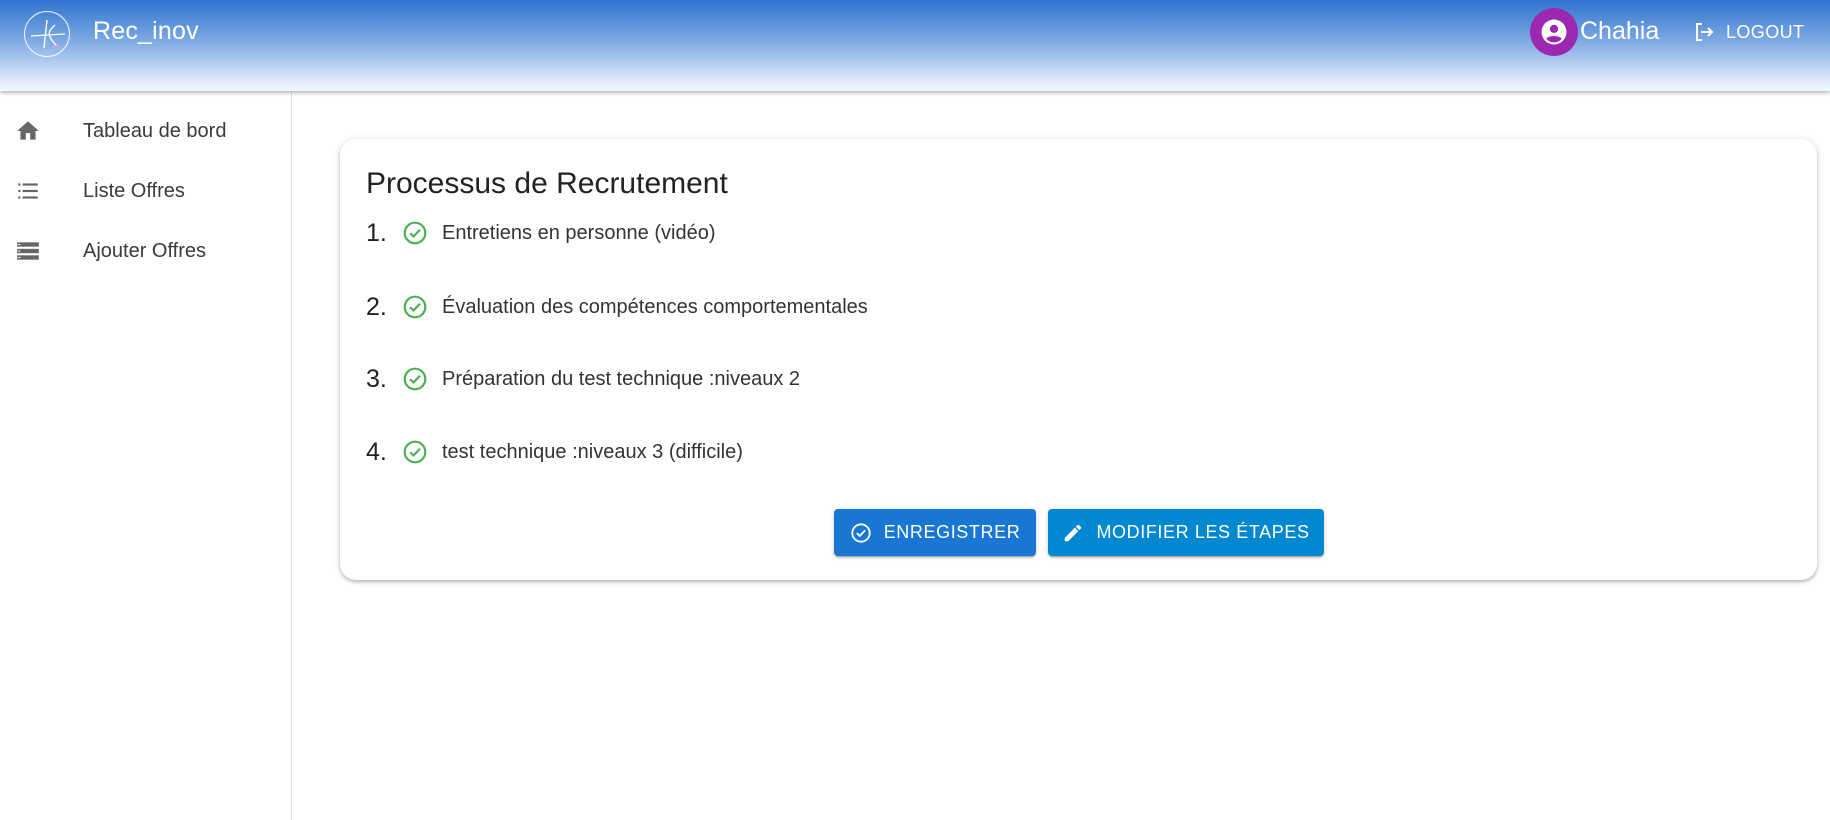  What do you see at coordinates (376, 232) in the screenshot?
I see `step-number: 1.` at bounding box center [376, 232].